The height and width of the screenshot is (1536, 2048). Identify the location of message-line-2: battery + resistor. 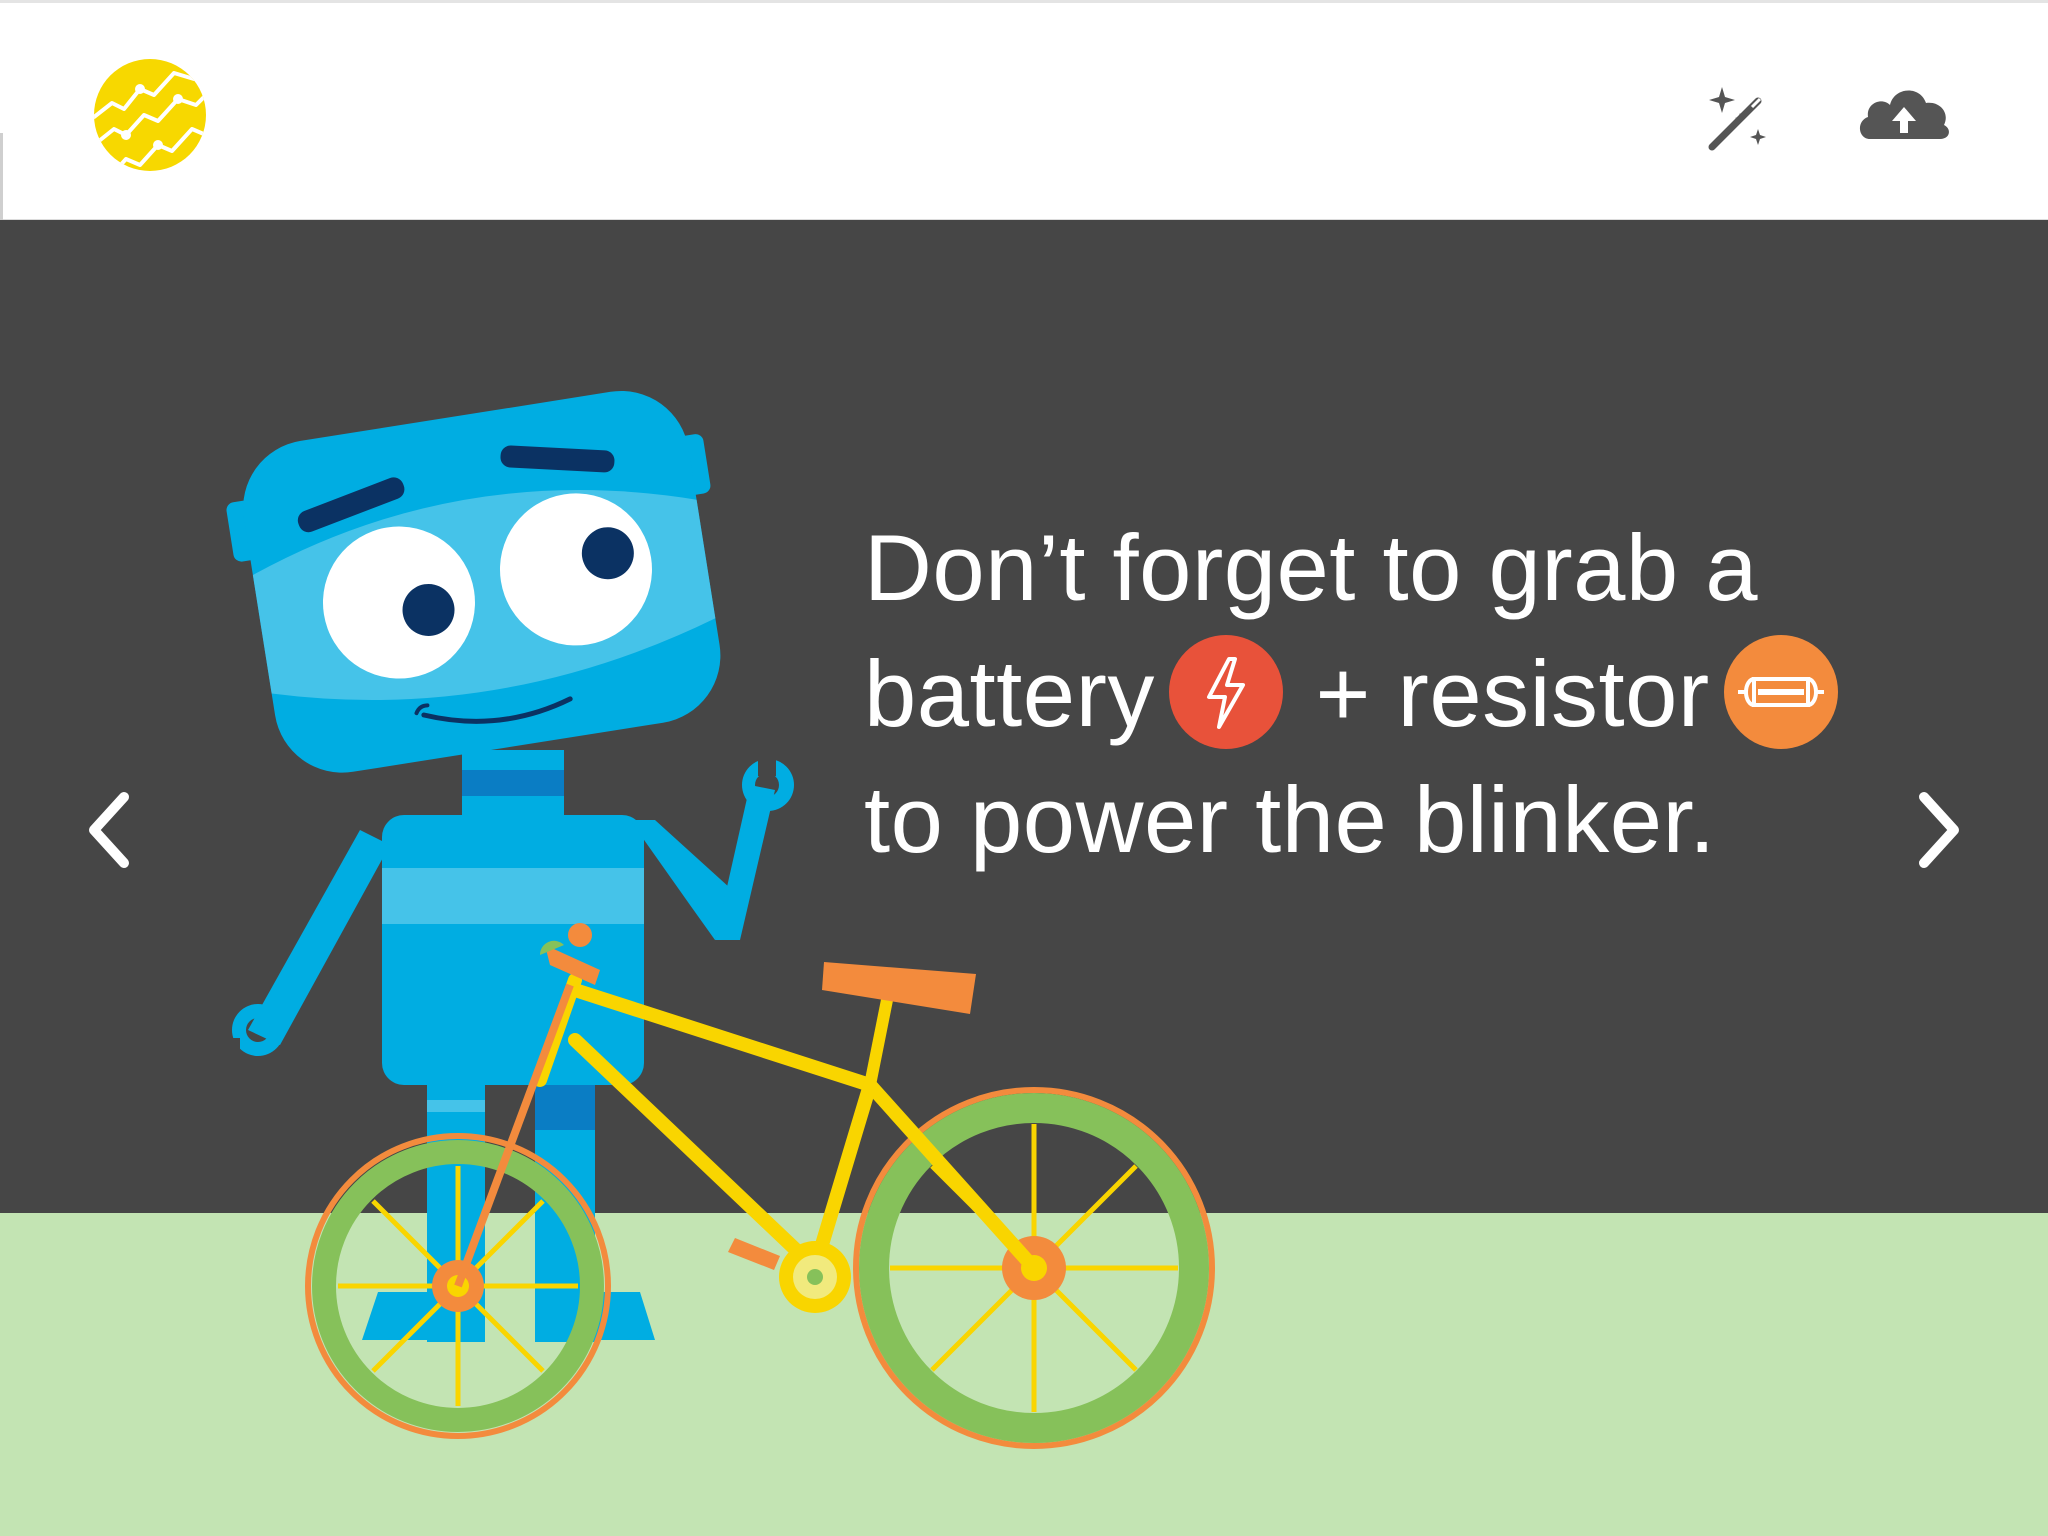
(1384, 694).